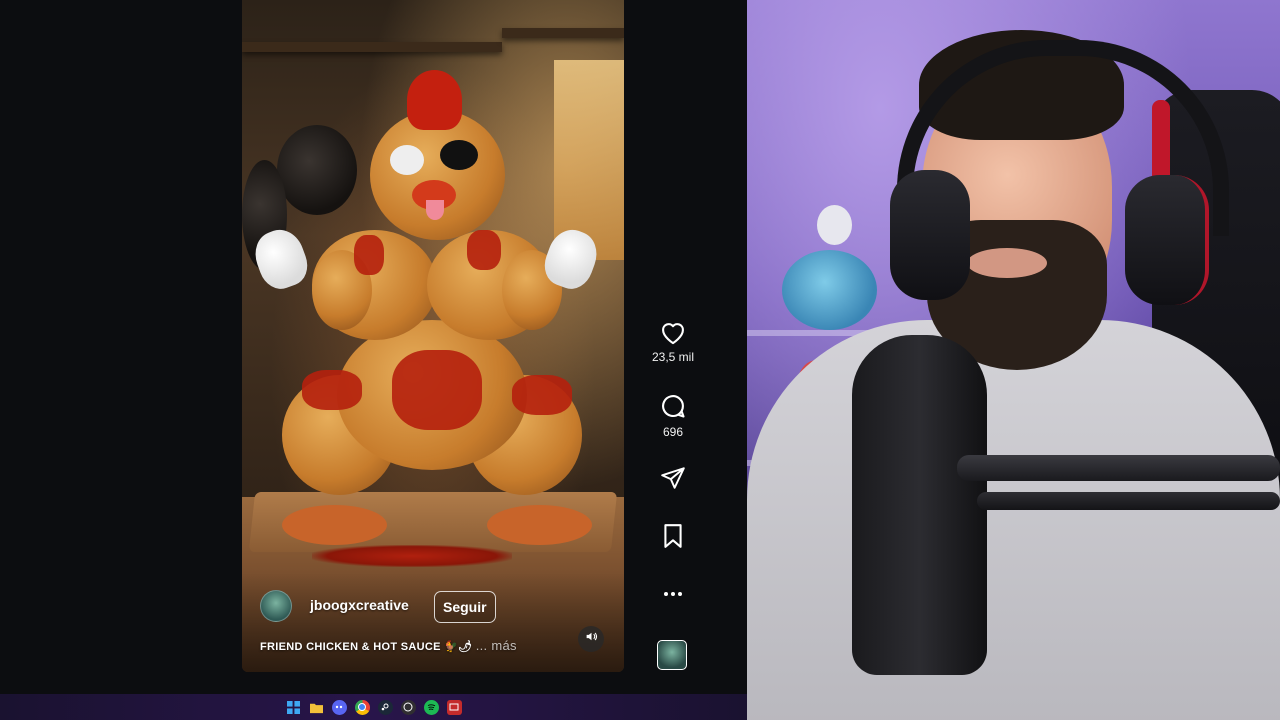 The width and height of the screenshot is (1280, 720). I want to click on bookmark-icon, so click(673, 536).